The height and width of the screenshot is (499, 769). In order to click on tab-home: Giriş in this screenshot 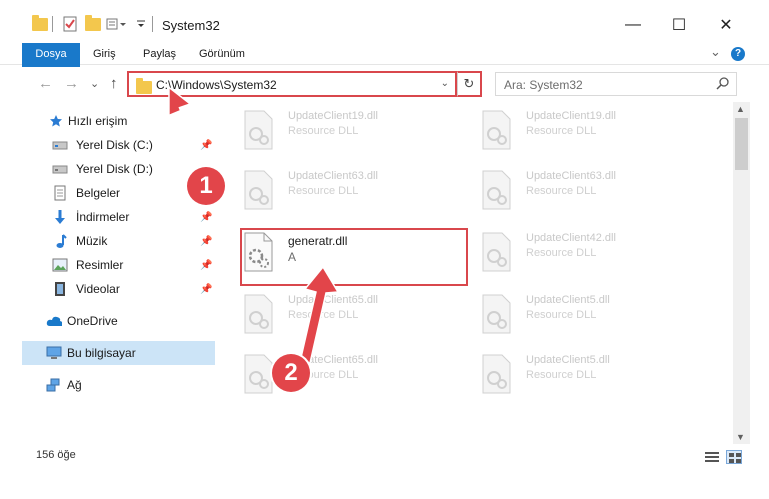, I will do `click(104, 54)`.